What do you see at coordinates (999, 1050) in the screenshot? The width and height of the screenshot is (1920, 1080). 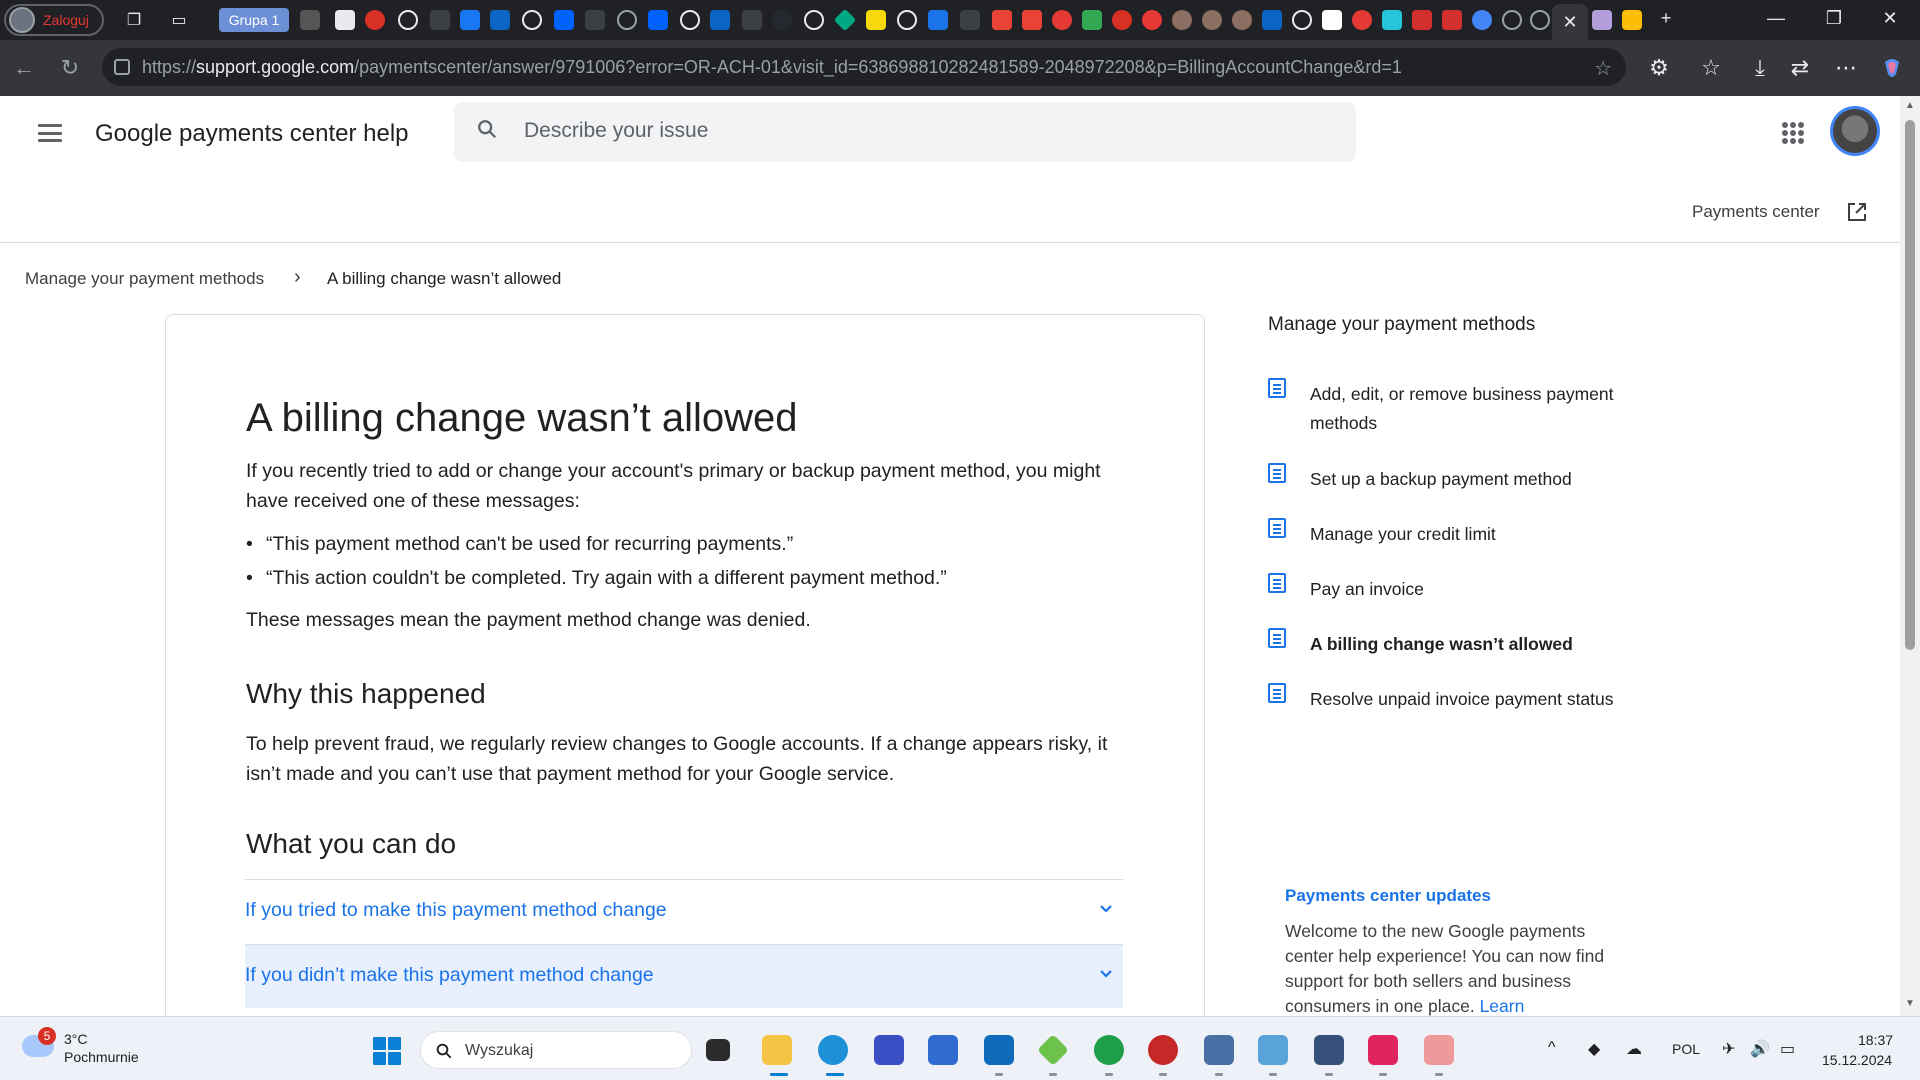 I see `outlook-icon` at bounding box center [999, 1050].